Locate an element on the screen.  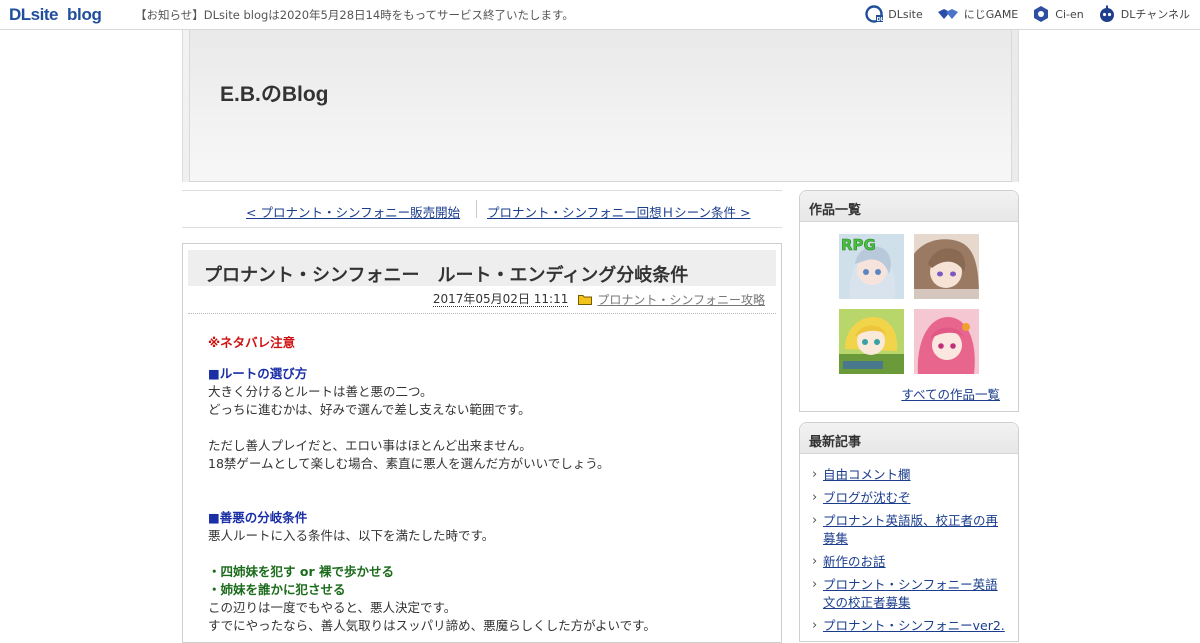
works-box-title: 作品一覧 is located at coordinates (909, 206).